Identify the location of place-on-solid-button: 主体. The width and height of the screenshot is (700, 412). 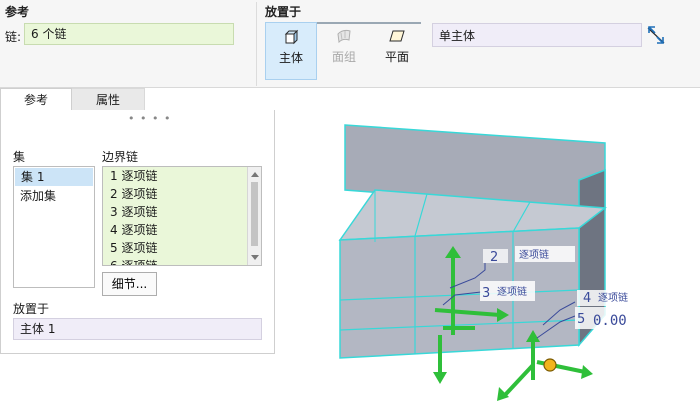
(291, 51).